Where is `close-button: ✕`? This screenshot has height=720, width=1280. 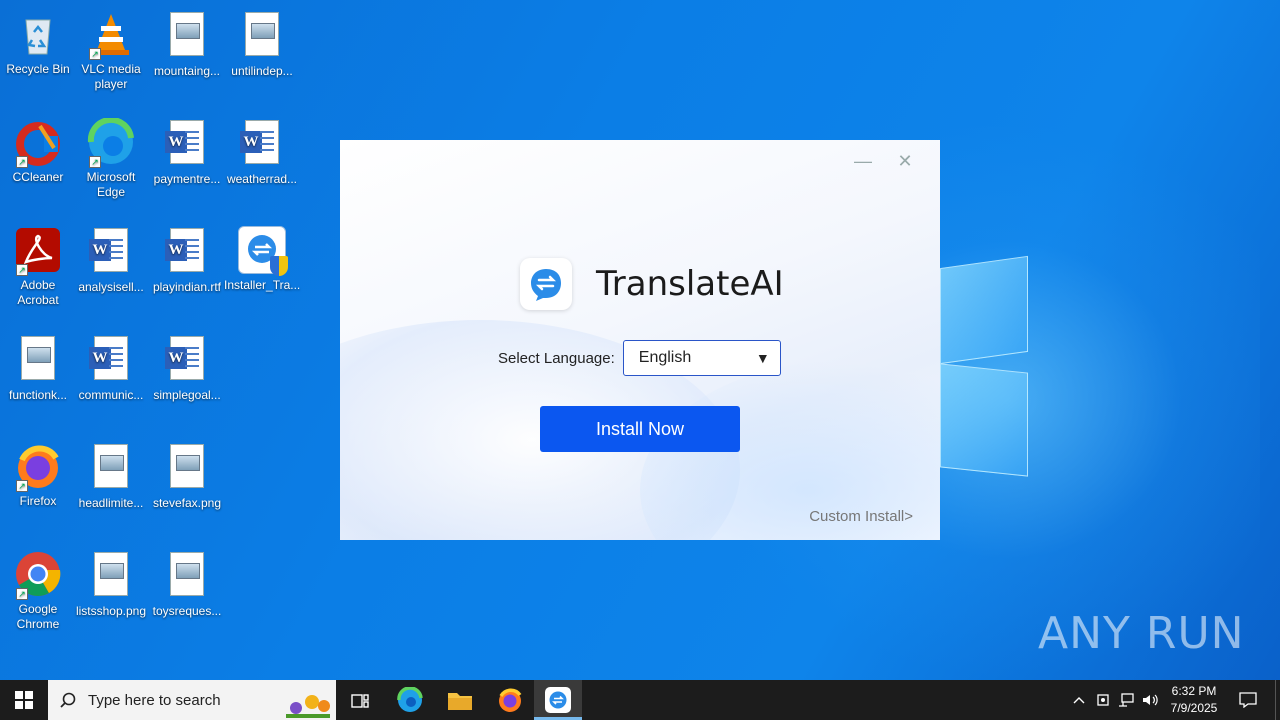
close-button: ✕ is located at coordinates (905, 161).